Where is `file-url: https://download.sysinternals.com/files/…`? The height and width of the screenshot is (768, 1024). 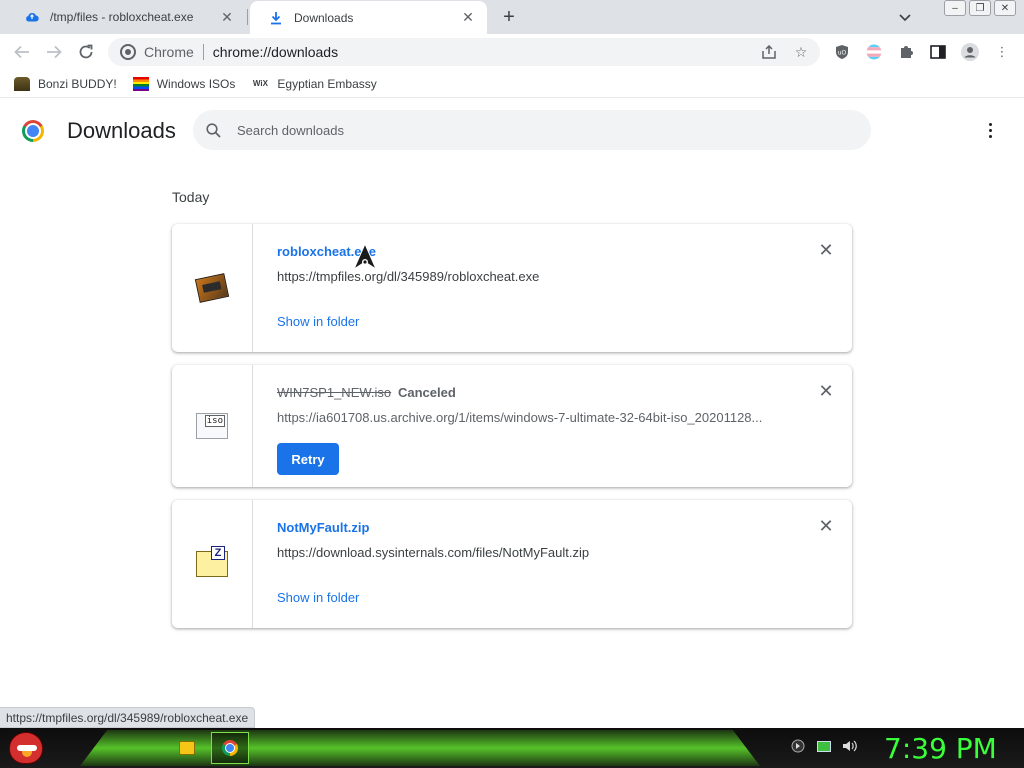 file-url: https://download.sysinternals.com/files/… is located at coordinates (527, 552).